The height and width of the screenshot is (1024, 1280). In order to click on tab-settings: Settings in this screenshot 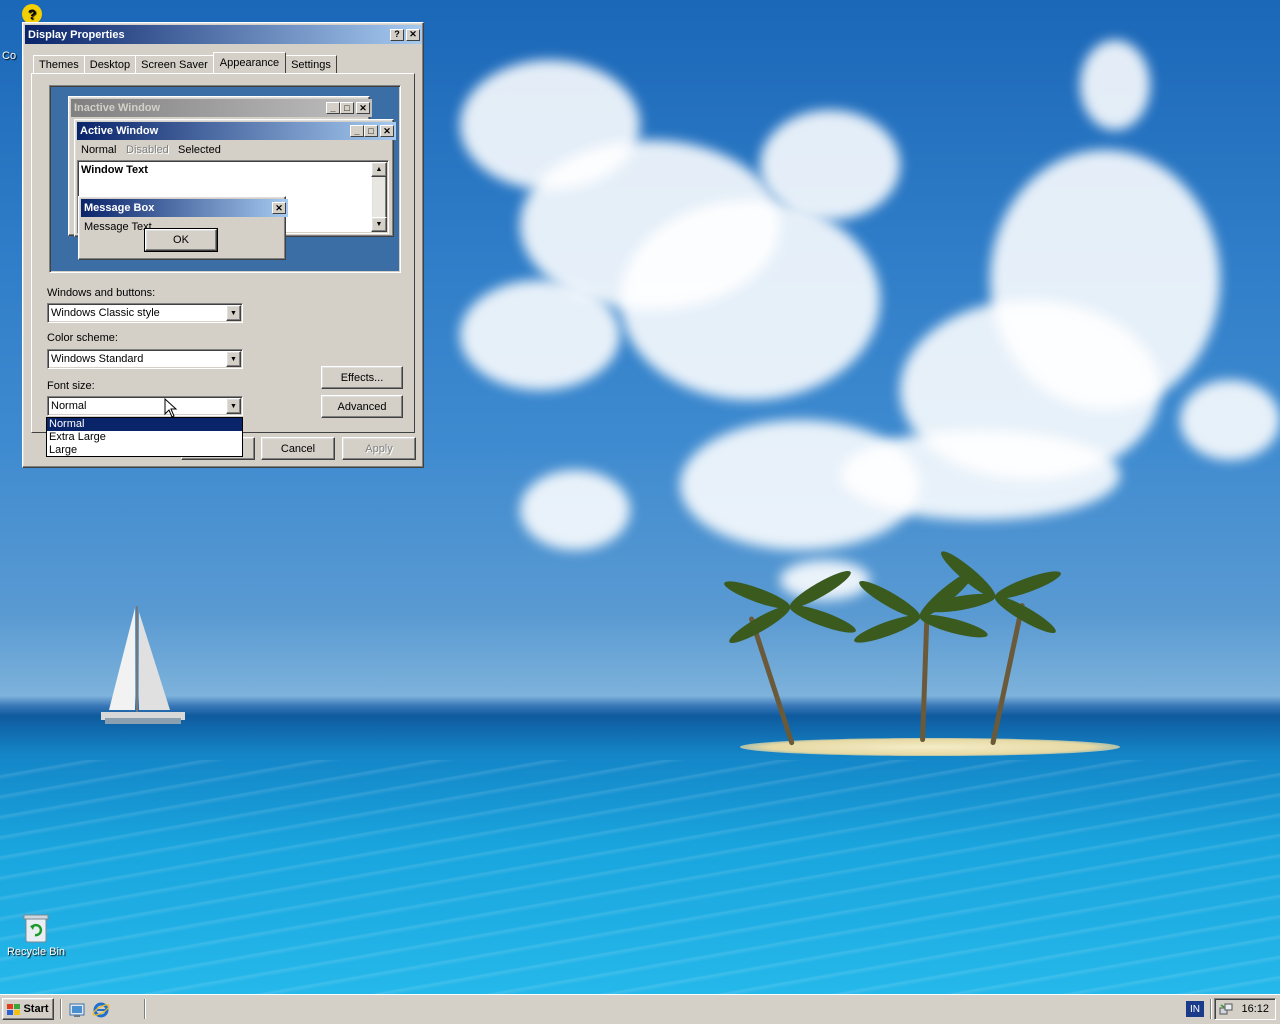, I will do `click(311, 64)`.